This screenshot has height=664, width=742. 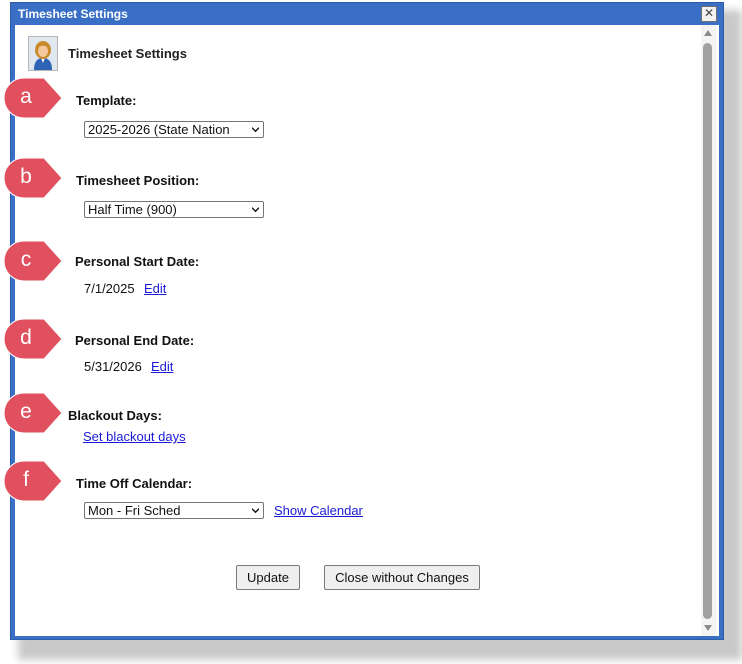 What do you see at coordinates (26, 259) in the screenshot?
I see `callout-letter: c` at bounding box center [26, 259].